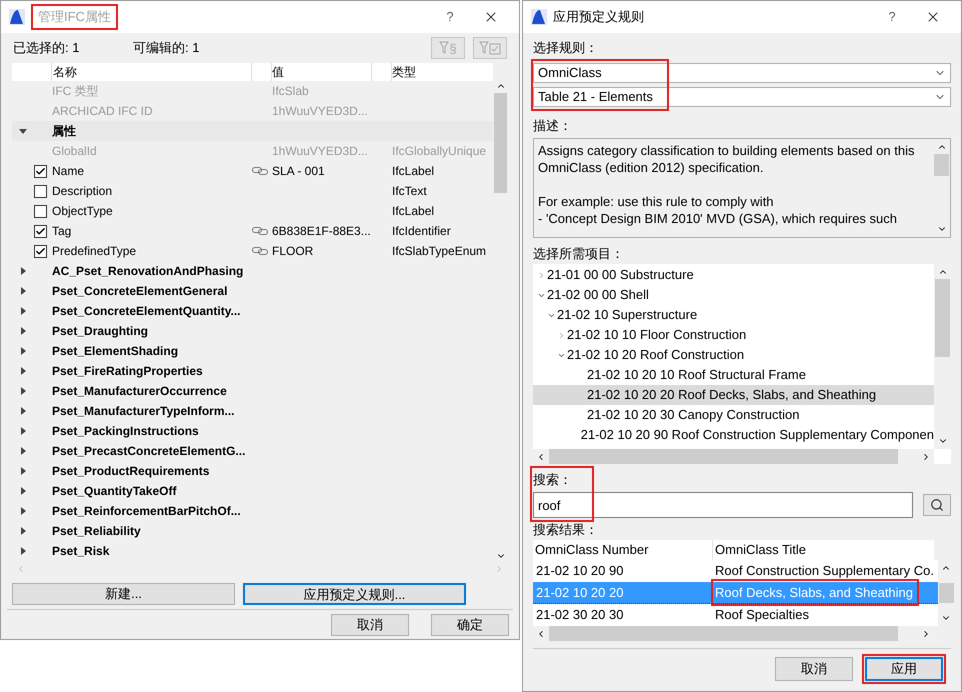  What do you see at coordinates (656, 201) in the screenshot?
I see `description-text: For example: use this rule to comply with` at bounding box center [656, 201].